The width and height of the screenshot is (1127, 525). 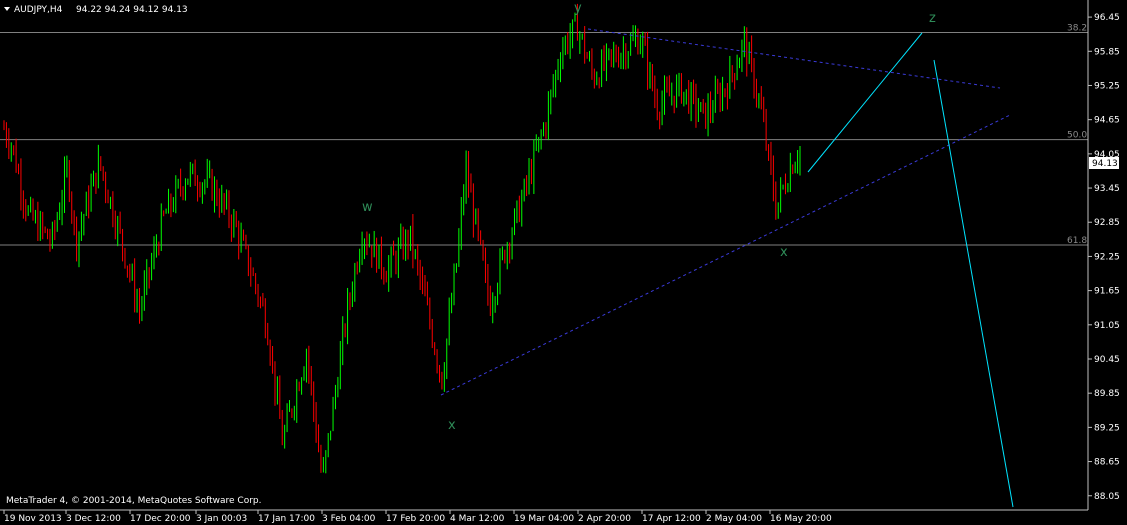 What do you see at coordinates (784, 252) in the screenshot?
I see `wave-label-x2: x` at bounding box center [784, 252].